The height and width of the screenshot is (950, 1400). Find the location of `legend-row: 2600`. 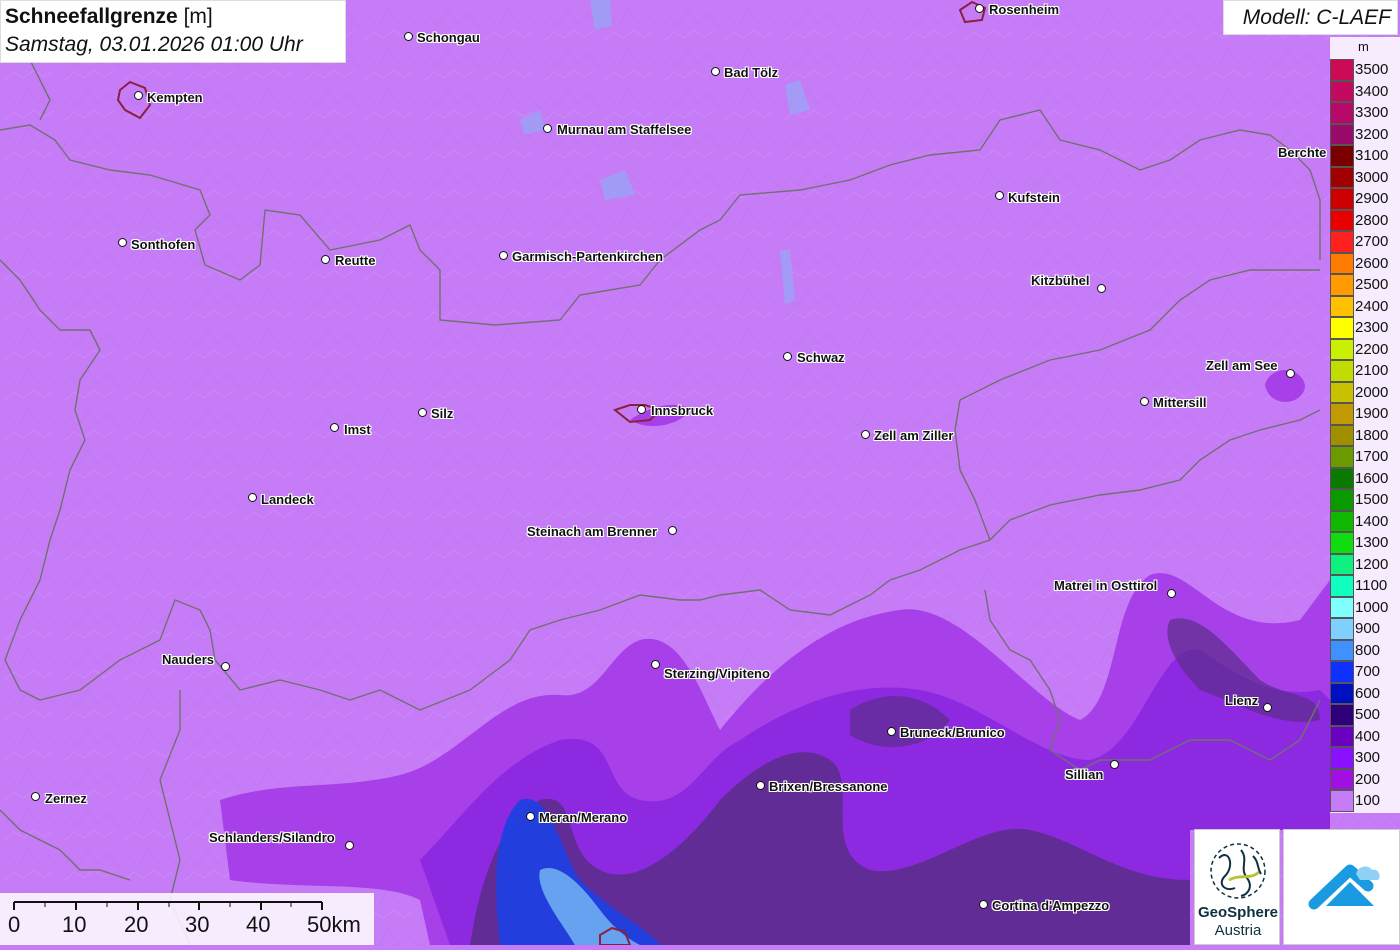

legend-row: 2600 is located at coordinates (1365, 263).